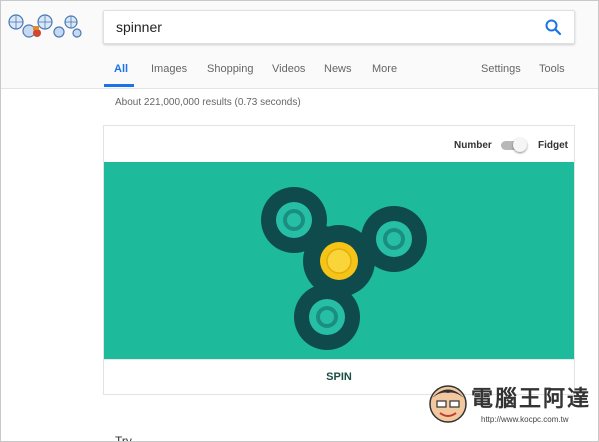 Image resolution: width=599 pixels, height=442 pixels. What do you see at coordinates (288, 69) in the screenshot?
I see `tab-videos: Videos` at bounding box center [288, 69].